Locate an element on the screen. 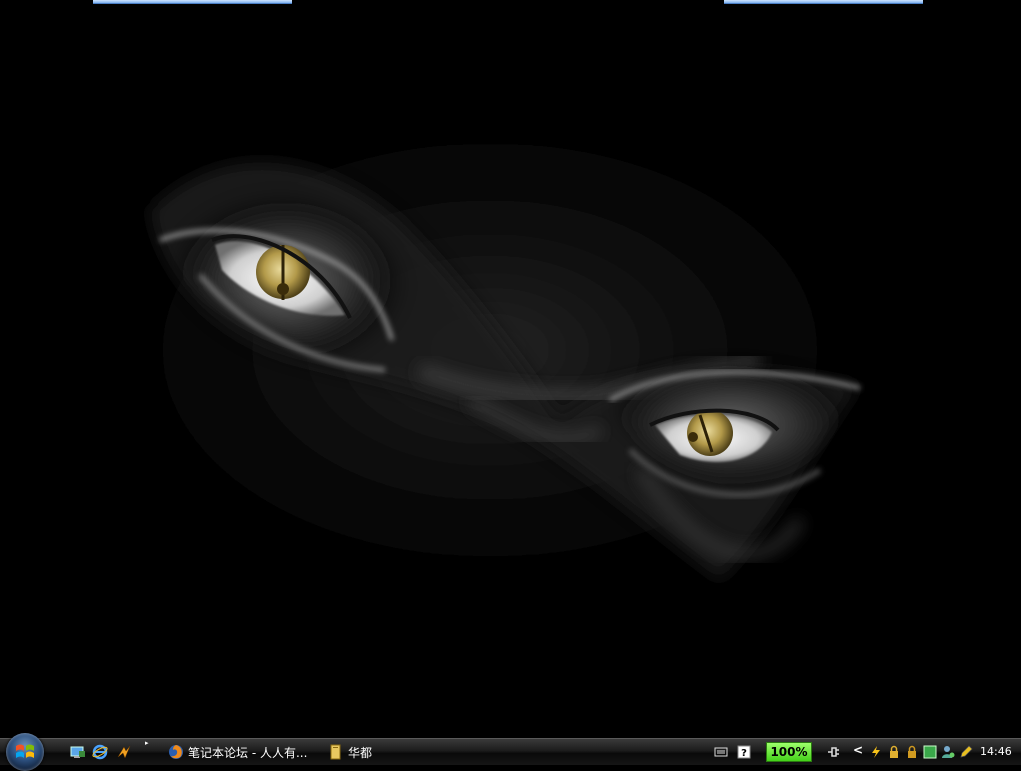 The image size is (1021, 771). start-button is located at coordinates (25, 752).